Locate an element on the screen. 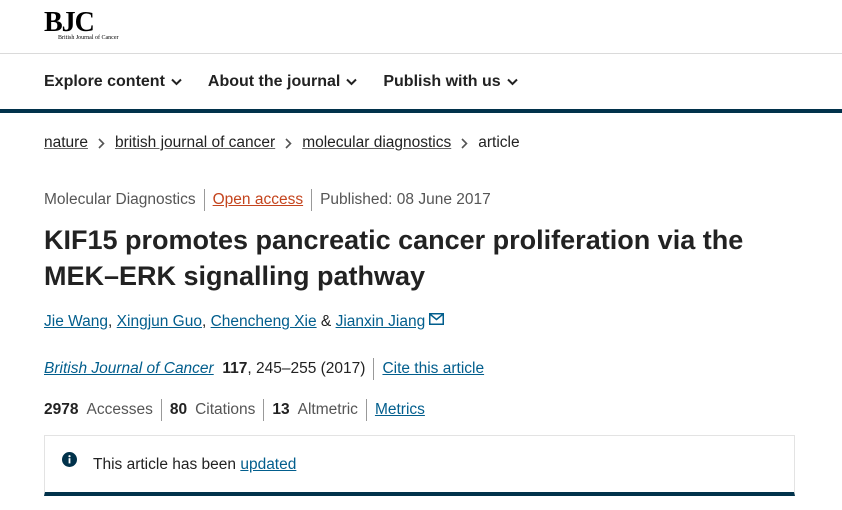 The height and width of the screenshot is (510, 842). citations-count: 80 is located at coordinates (178, 409).